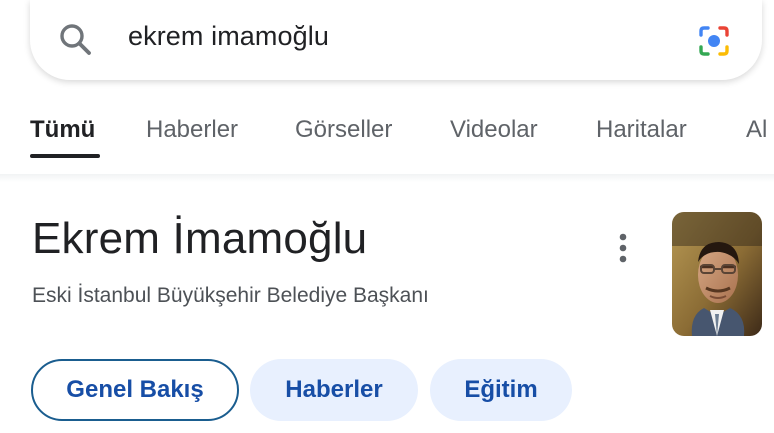 The image size is (774, 433). Describe the element at coordinates (641, 130) in the screenshot. I see `tab-haritalar: Haritalar` at that location.